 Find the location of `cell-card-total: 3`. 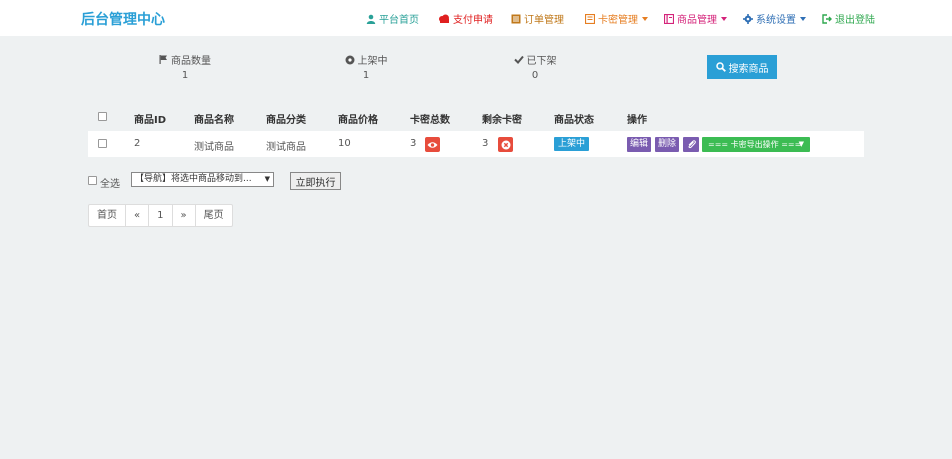

cell-card-total: 3 is located at coordinates (413, 143).